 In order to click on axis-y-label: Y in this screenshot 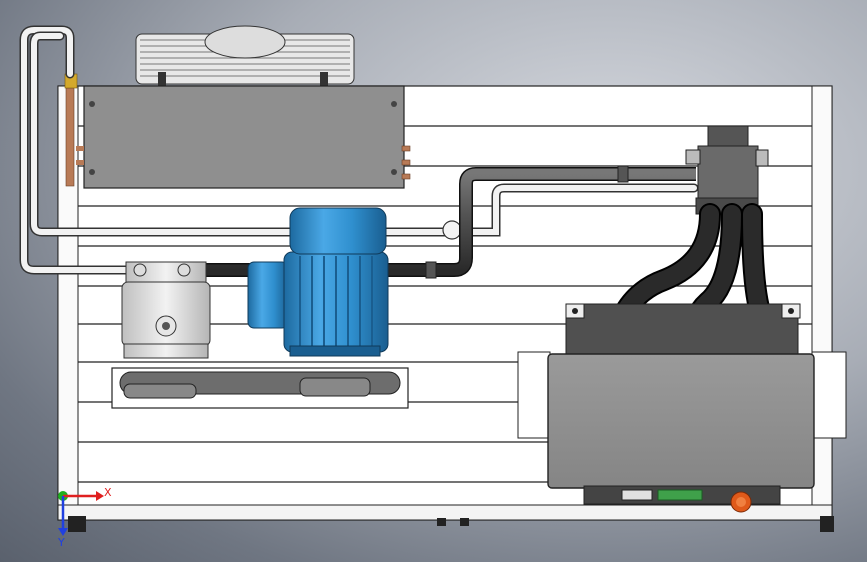, I will do `click(61, 542)`.